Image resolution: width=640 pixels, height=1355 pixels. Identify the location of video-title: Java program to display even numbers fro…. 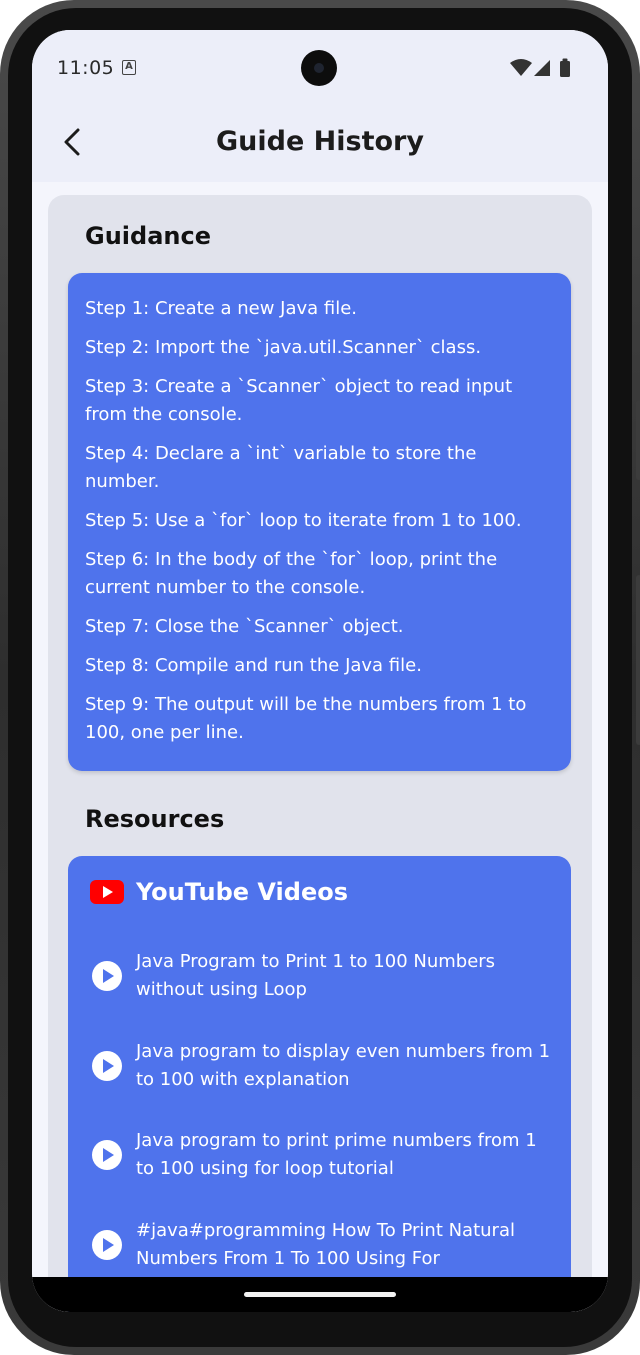
(343, 1065).